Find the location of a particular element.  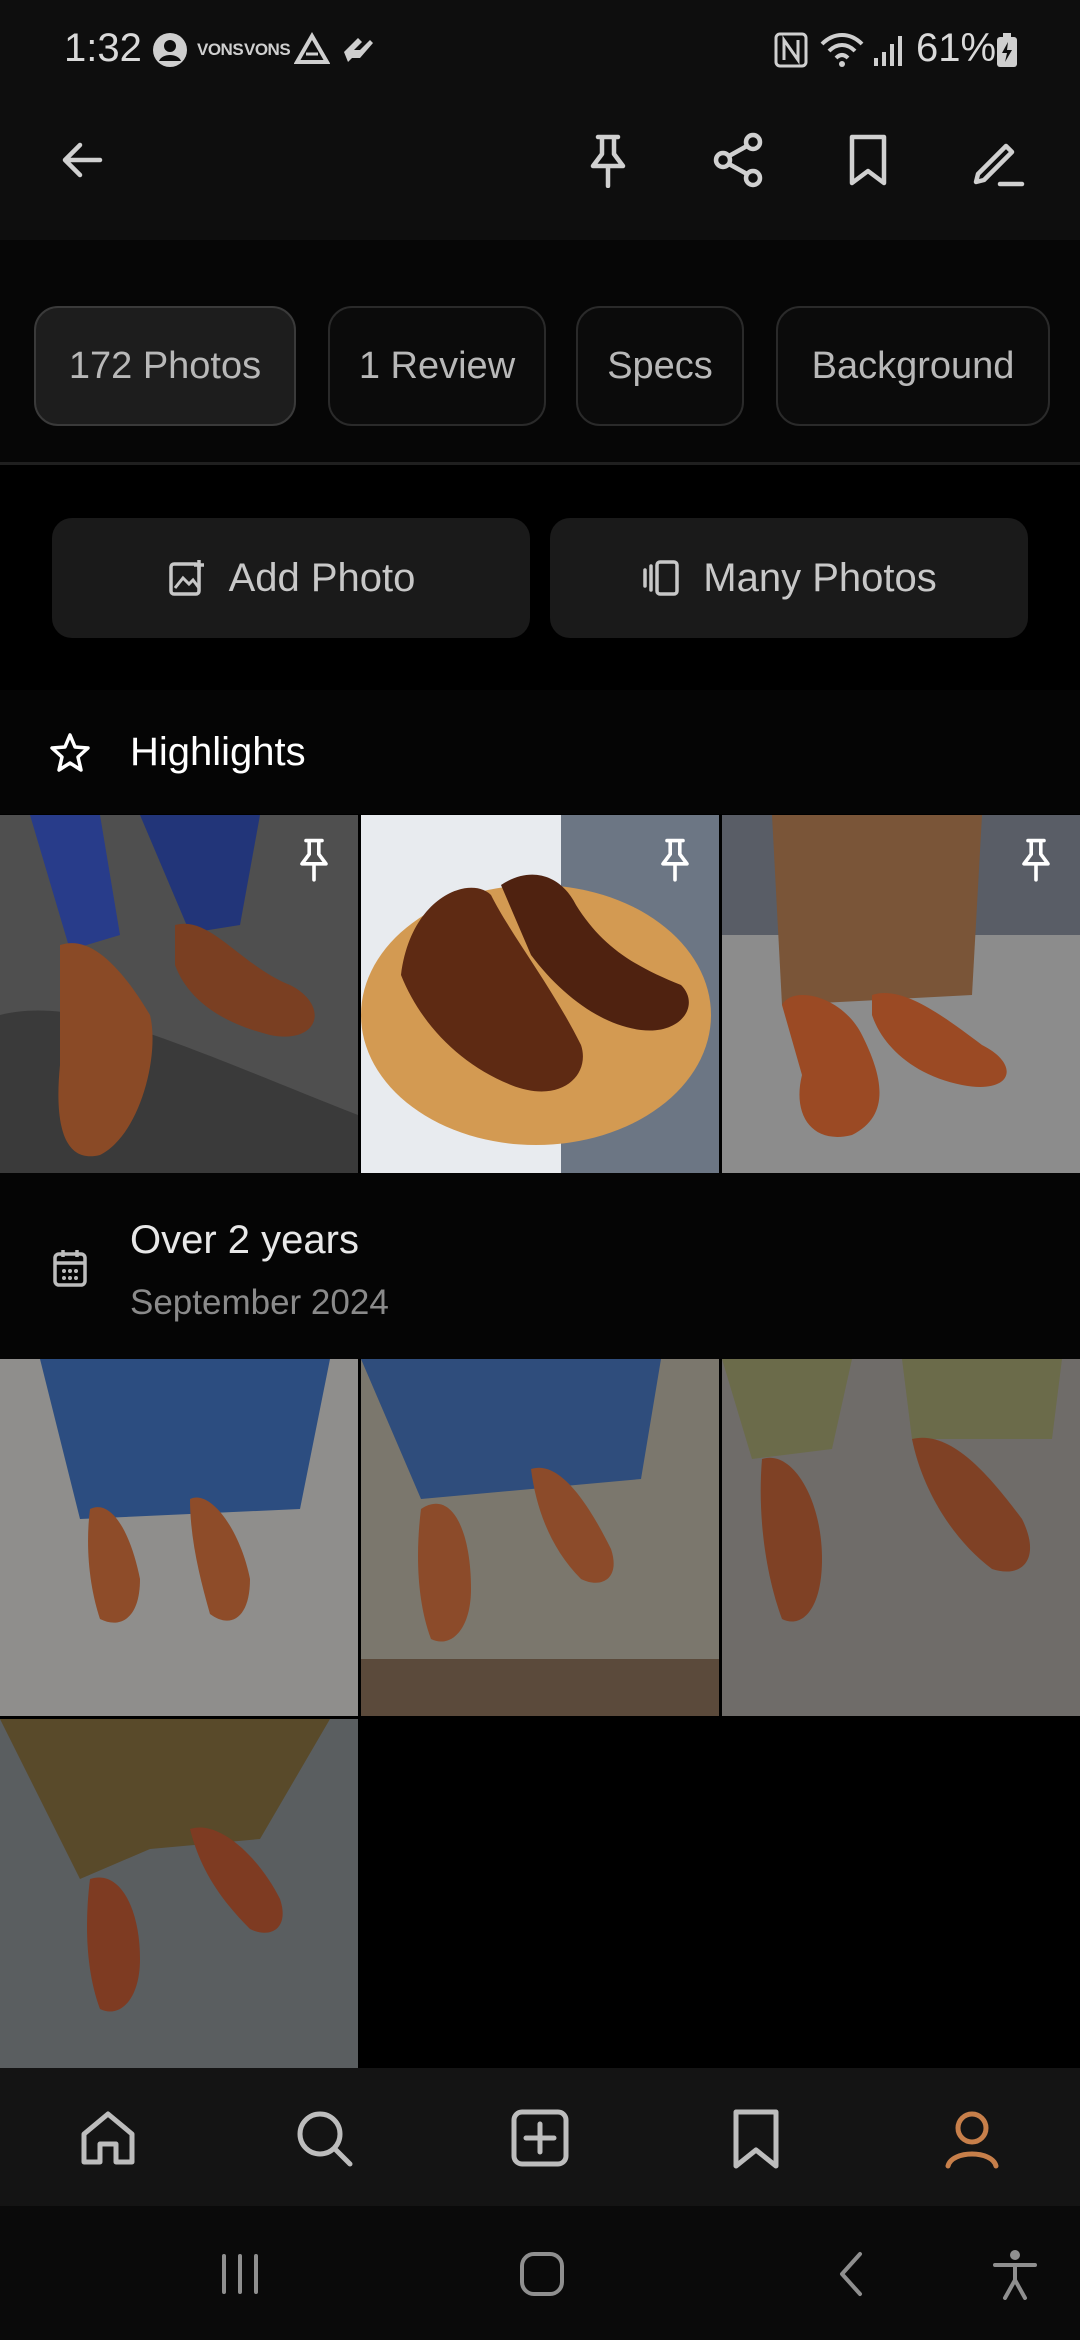

profile-icon is located at coordinates (972, 2138).